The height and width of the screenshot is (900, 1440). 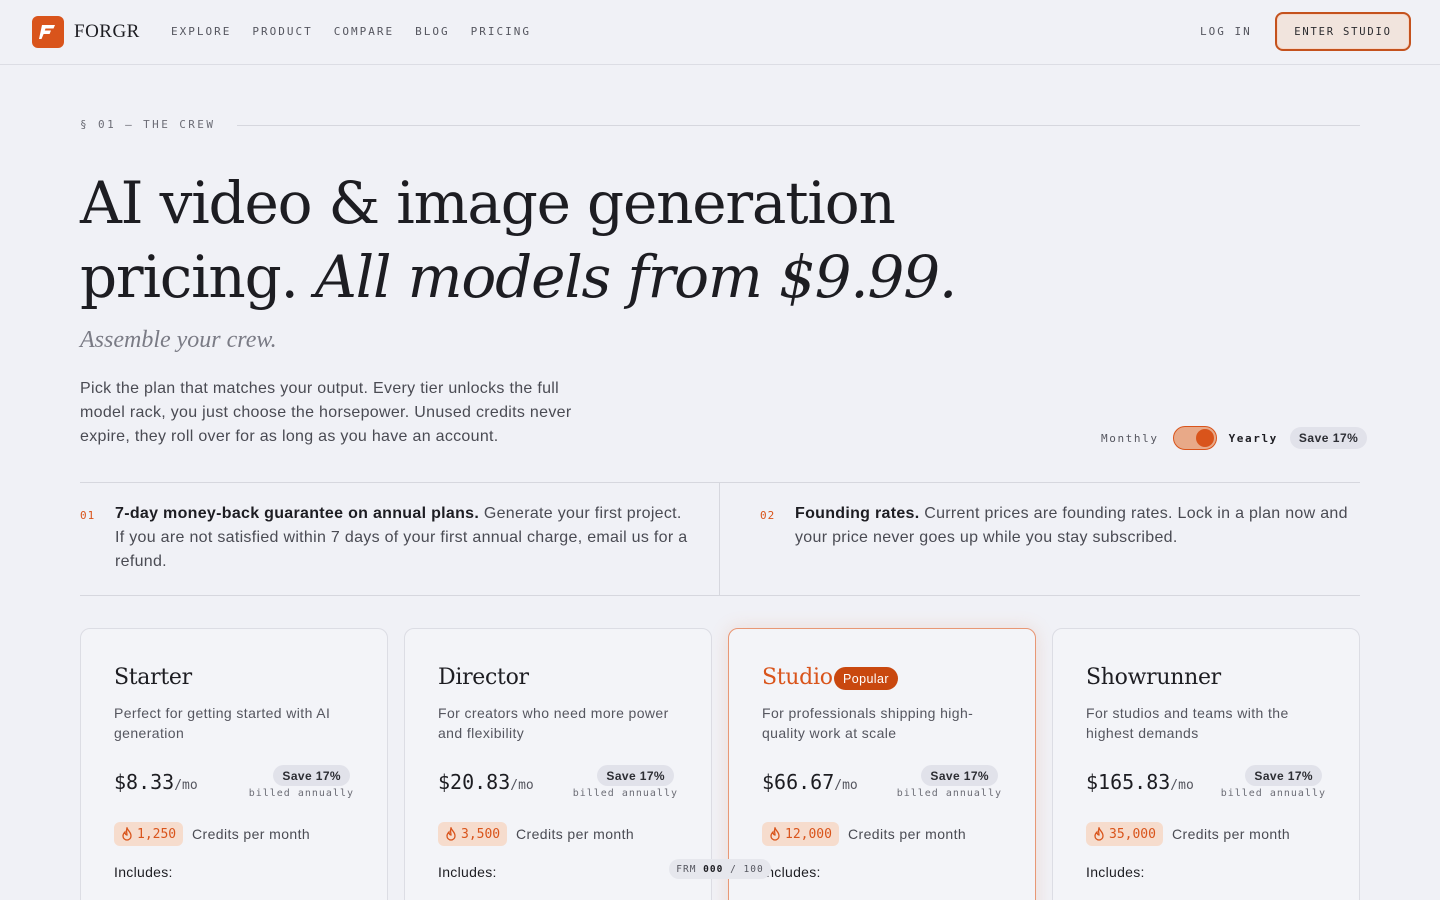 What do you see at coordinates (753, 869) in the screenshot?
I see `frame-total: 100` at bounding box center [753, 869].